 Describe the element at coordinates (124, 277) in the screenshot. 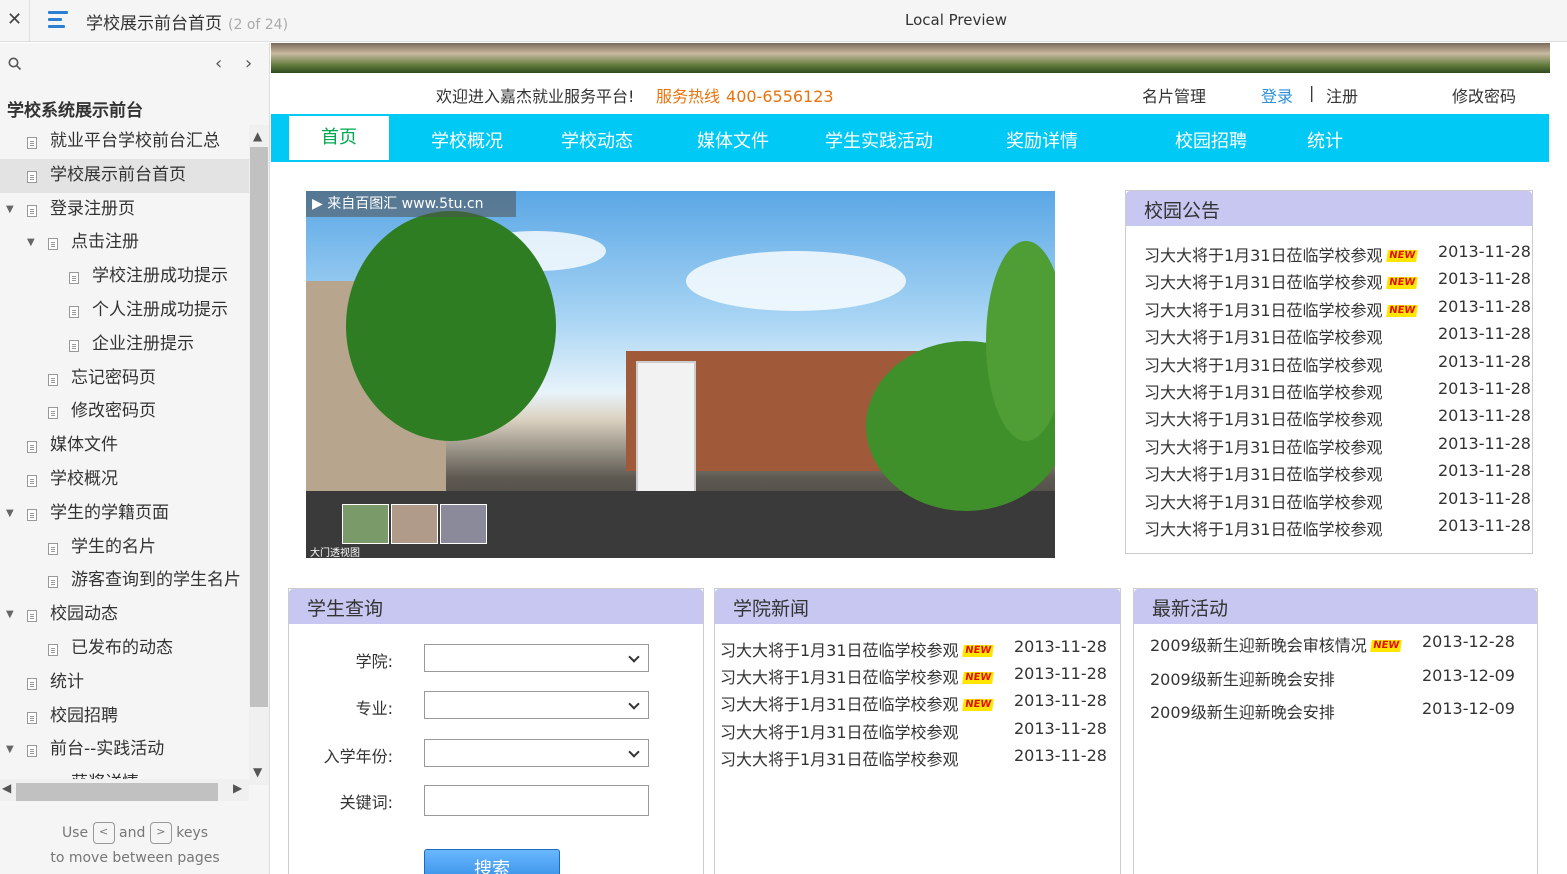

I see `sidebar-item: 学校注册成功提示` at that location.